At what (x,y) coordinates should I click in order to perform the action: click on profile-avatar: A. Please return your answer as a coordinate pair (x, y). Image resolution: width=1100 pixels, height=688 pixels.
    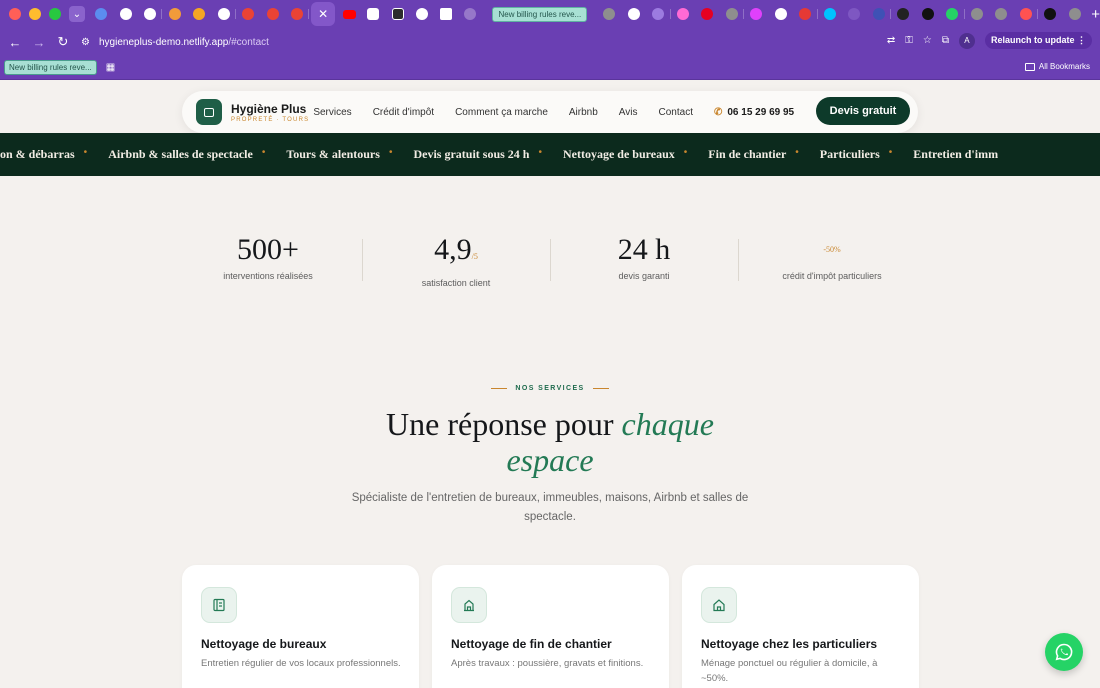
    Looking at the image, I should click on (966, 40).